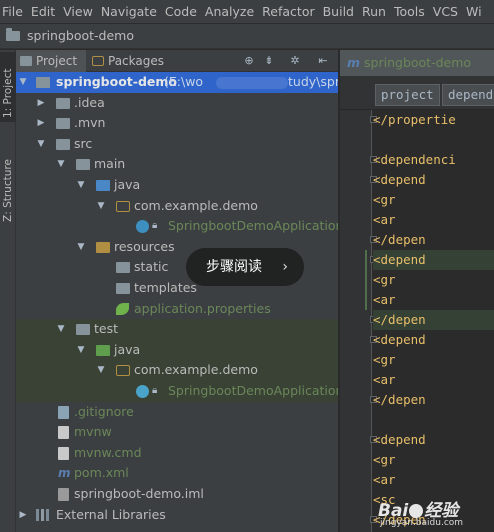  Describe the element at coordinates (8, 87) in the screenshot. I see `tool-tab-project: 1: Project` at that location.